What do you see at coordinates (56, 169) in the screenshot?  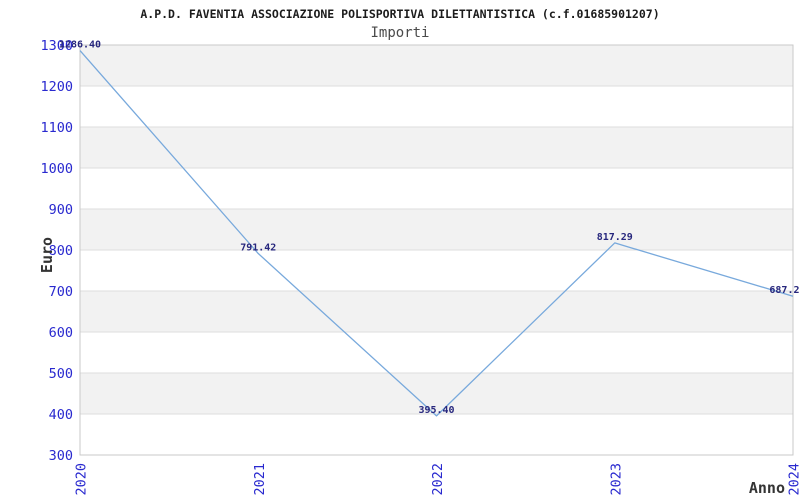 I see `y-axis-tick-label: 1000` at bounding box center [56, 169].